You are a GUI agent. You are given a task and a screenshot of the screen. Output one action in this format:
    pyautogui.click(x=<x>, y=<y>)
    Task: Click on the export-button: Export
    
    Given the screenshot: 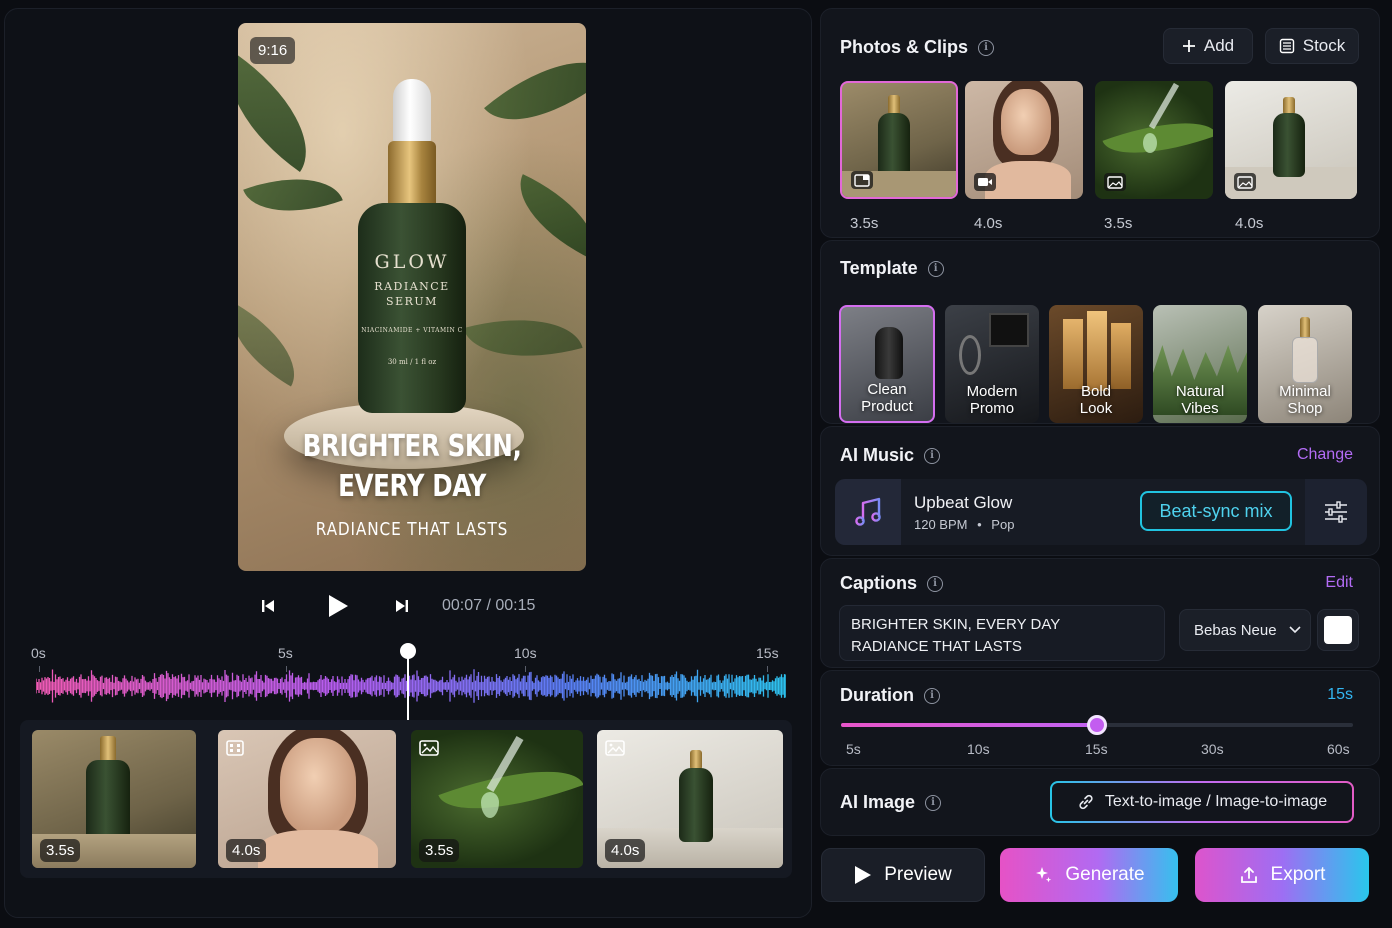 What is the action you would take?
    pyautogui.click(x=1282, y=875)
    